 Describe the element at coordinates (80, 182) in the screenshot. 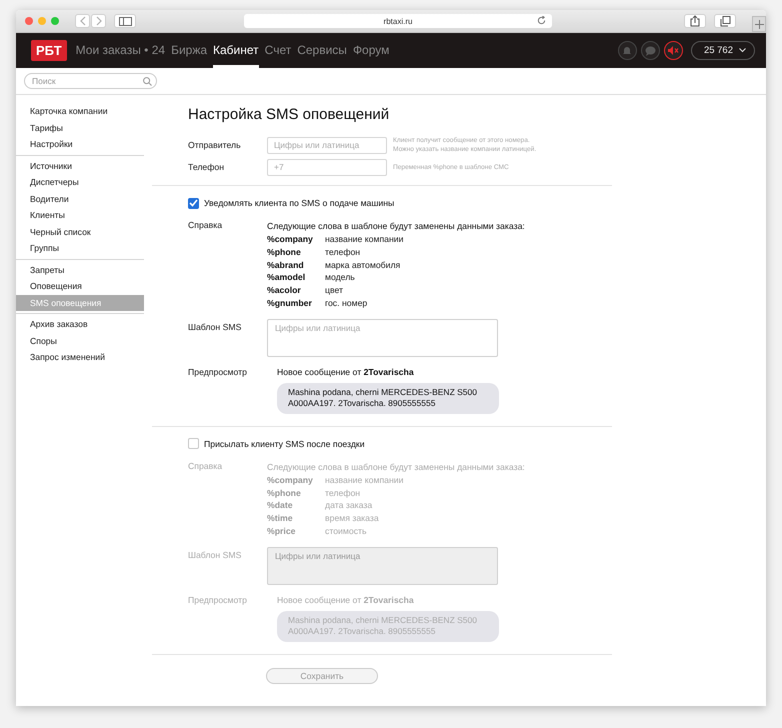

I see `sidebar-item: Диспетчеры` at that location.